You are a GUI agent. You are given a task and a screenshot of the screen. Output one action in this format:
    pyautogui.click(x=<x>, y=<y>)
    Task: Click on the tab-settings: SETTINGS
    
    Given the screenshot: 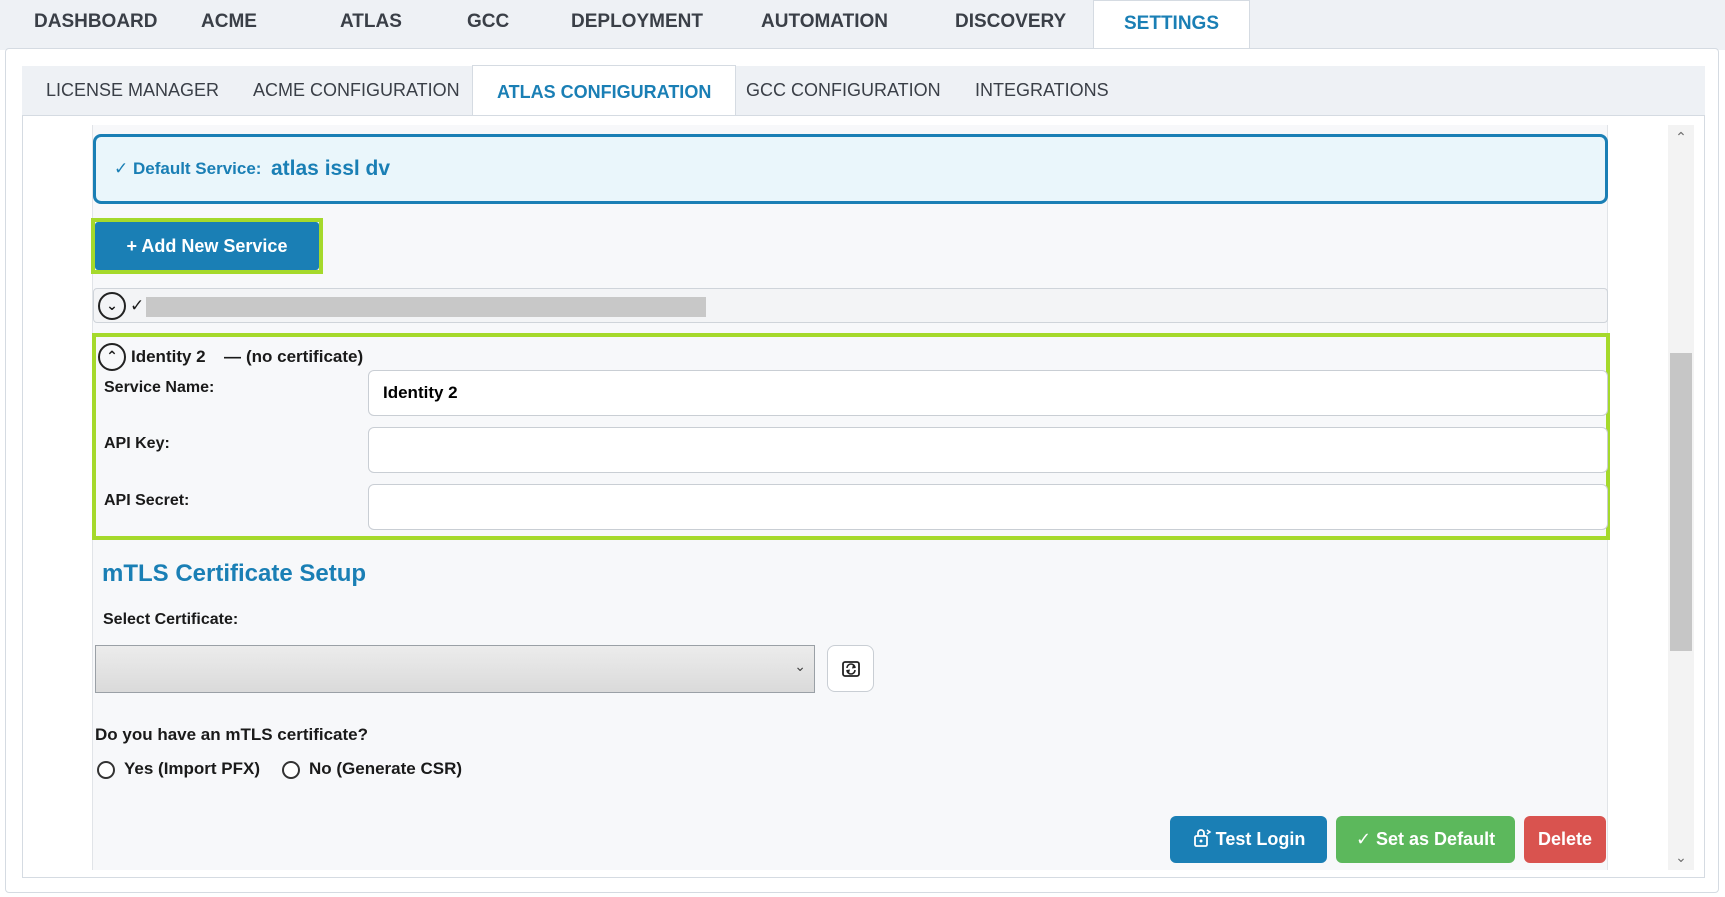 What is the action you would take?
    pyautogui.click(x=1172, y=25)
    